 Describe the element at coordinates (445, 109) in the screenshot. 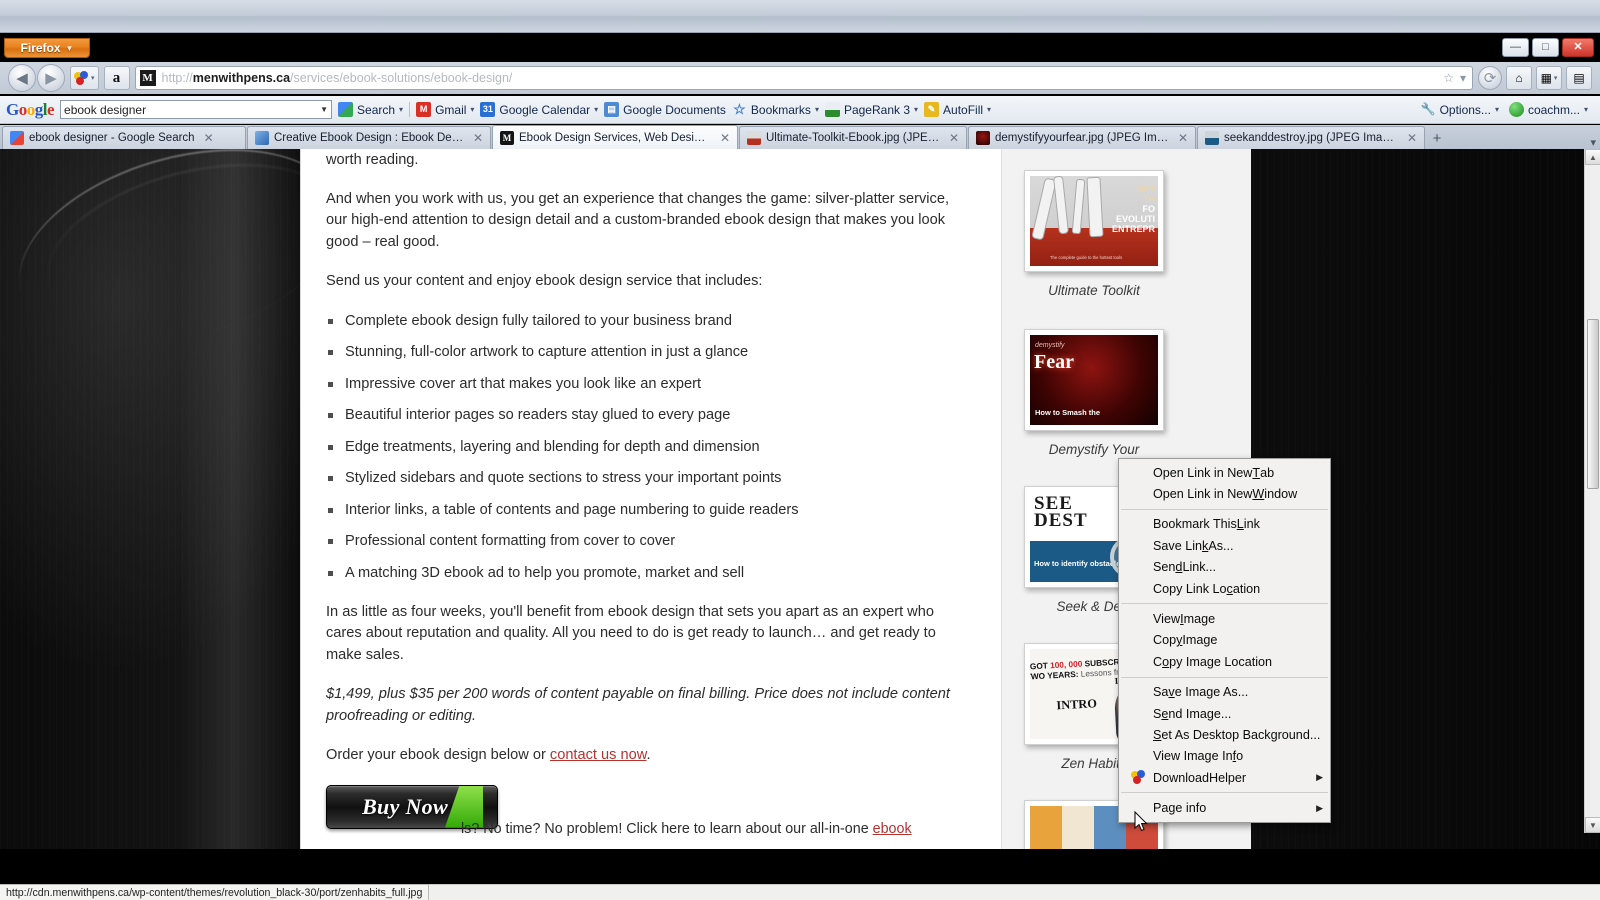

I see `google-toolbar-item-gmail: M Gmail ▾` at that location.